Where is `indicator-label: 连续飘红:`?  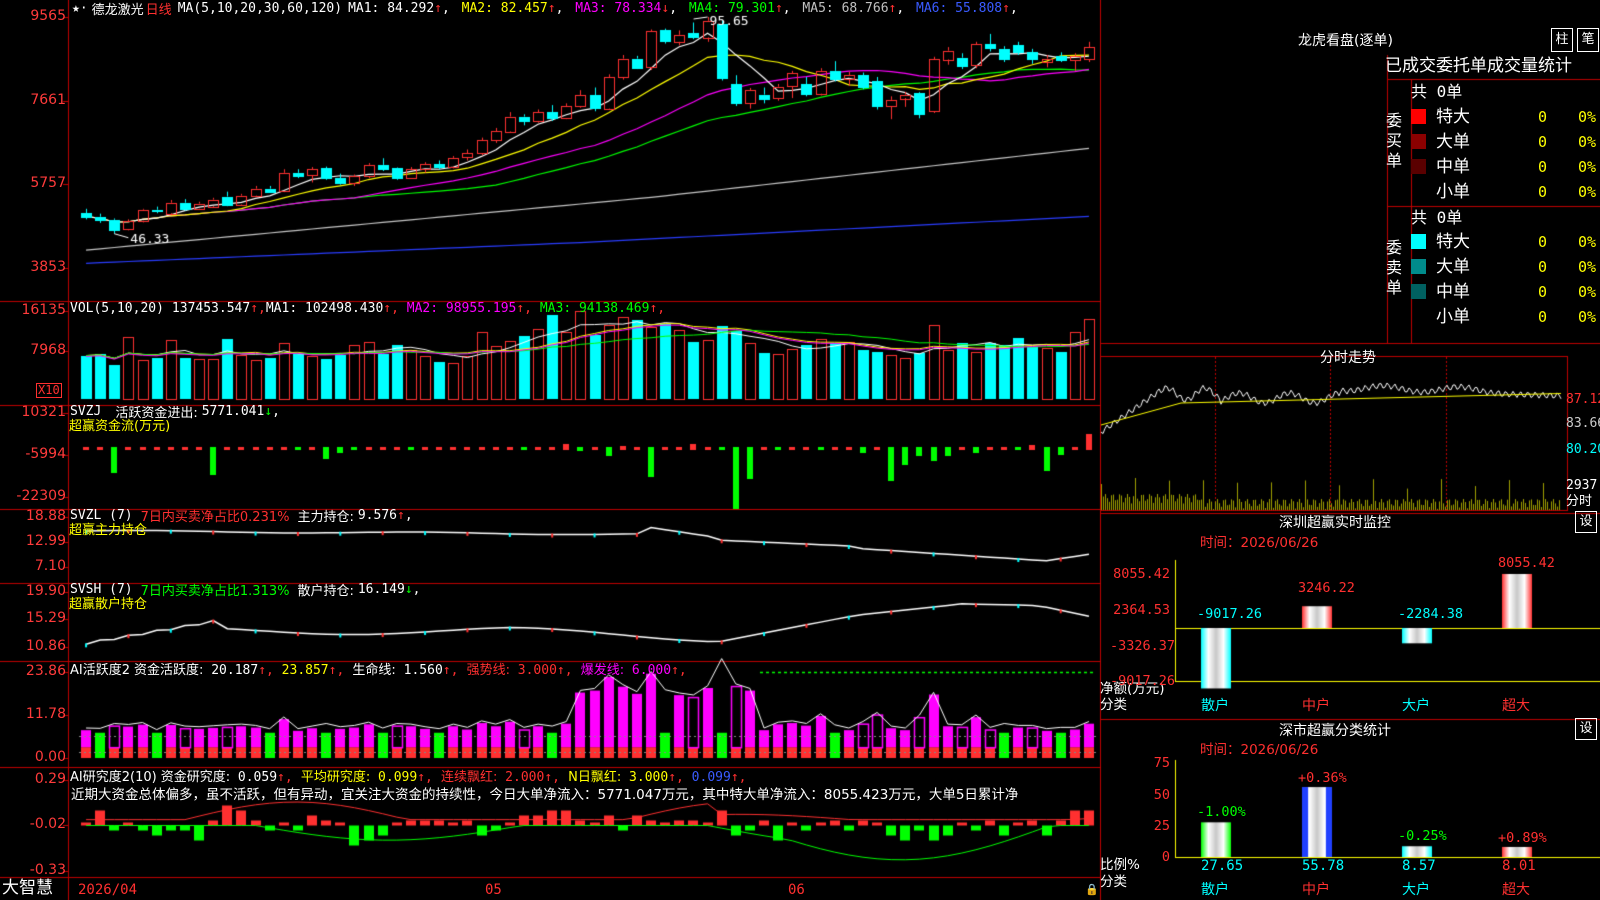 indicator-label: 连续飘红: is located at coordinates (467, 777).